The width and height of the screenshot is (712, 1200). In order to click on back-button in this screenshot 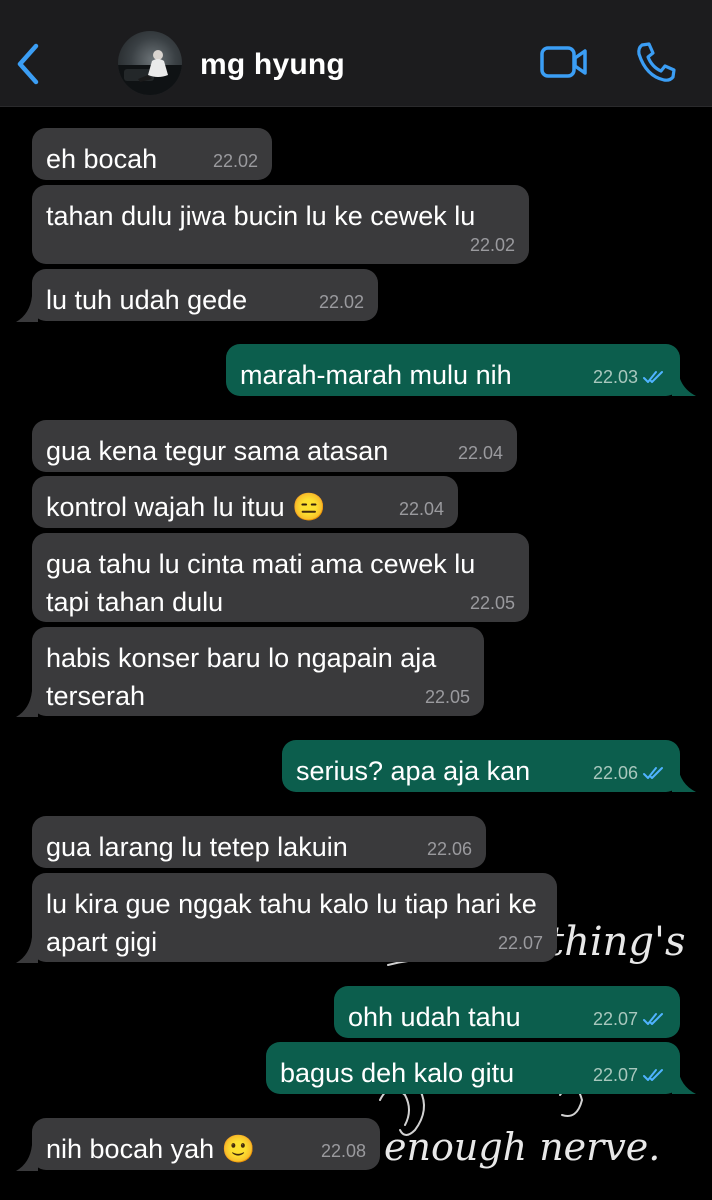, I will do `click(29, 64)`.